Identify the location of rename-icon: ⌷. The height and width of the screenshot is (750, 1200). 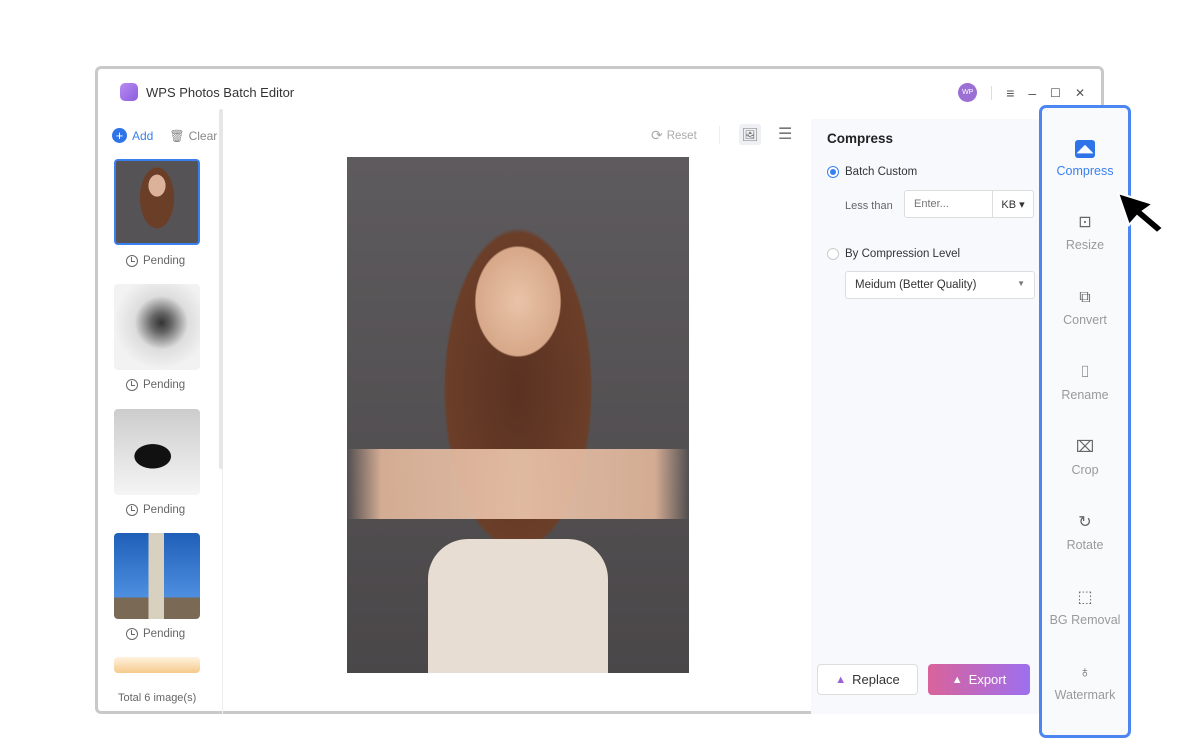
(1085, 372).